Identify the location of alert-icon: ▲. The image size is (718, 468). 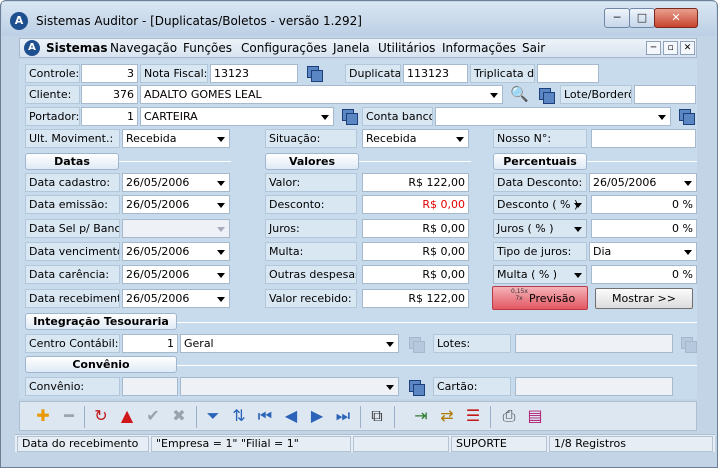
(127, 416).